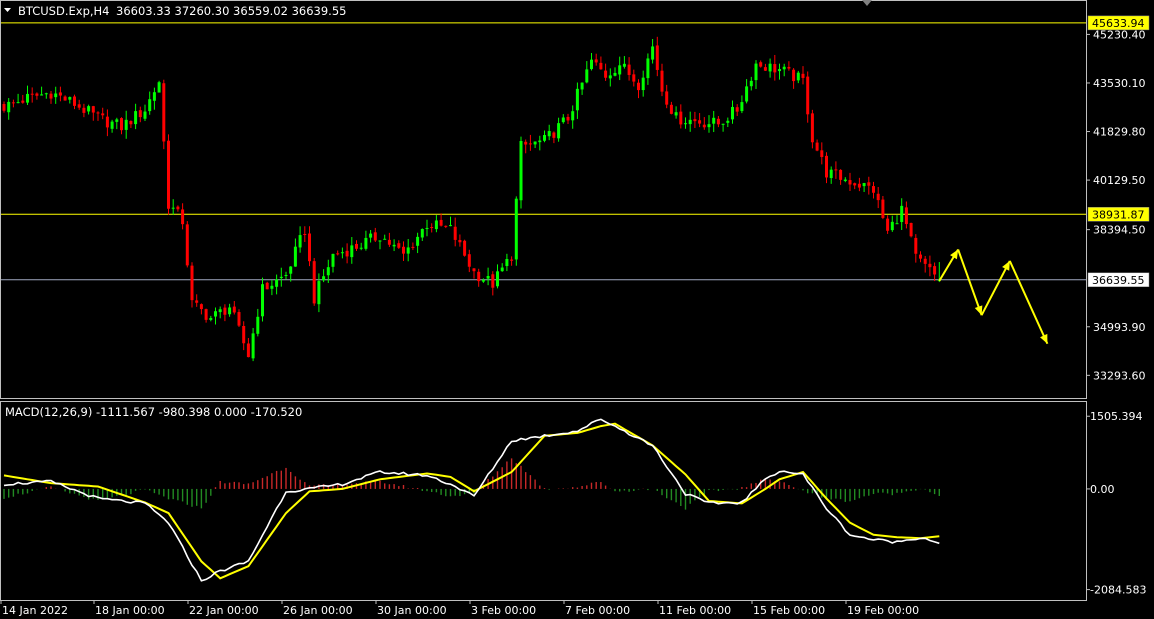 The height and width of the screenshot is (619, 1154). What do you see at coordinates (597, 610) in the screenshot?
I see `time-tick-label: 7 Feb 00:00` at bounding box center [597, 610].